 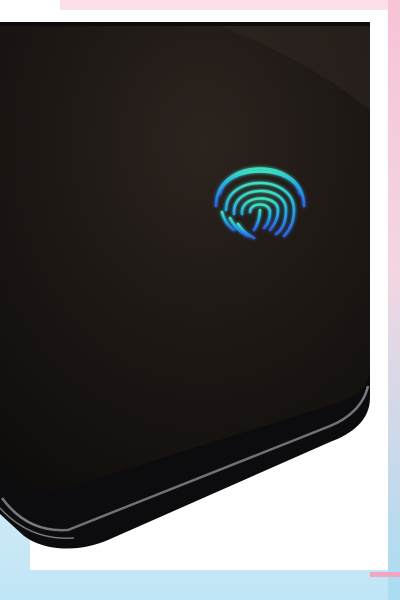 I want to click on frame-stripe-right, so click(x=394, y=300).